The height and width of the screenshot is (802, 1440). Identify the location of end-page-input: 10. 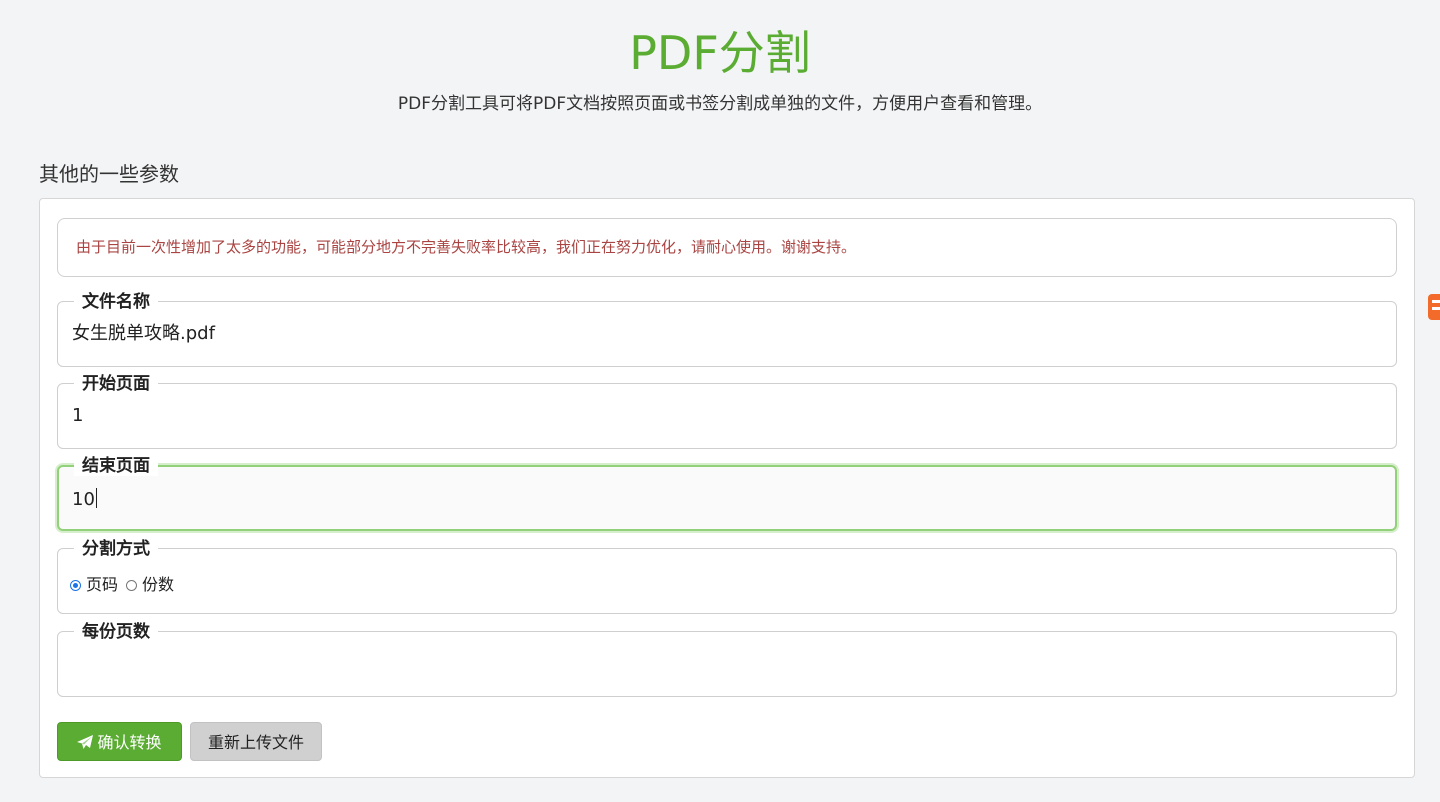
(722, 500).